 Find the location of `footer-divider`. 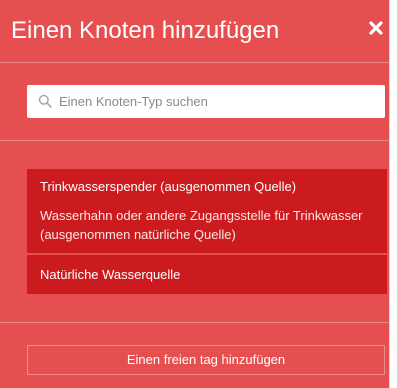

footer-divider is located at coordinates (194, 322).